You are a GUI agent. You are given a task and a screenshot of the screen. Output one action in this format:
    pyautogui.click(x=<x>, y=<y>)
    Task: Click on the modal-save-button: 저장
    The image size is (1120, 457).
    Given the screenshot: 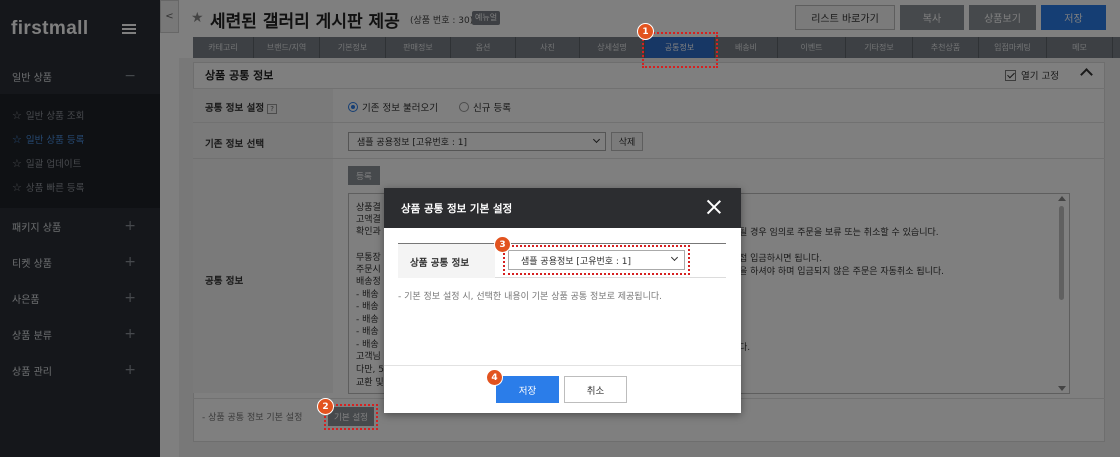 What is the action you would take?
    pyautogui.click(x=527, y=389)
    